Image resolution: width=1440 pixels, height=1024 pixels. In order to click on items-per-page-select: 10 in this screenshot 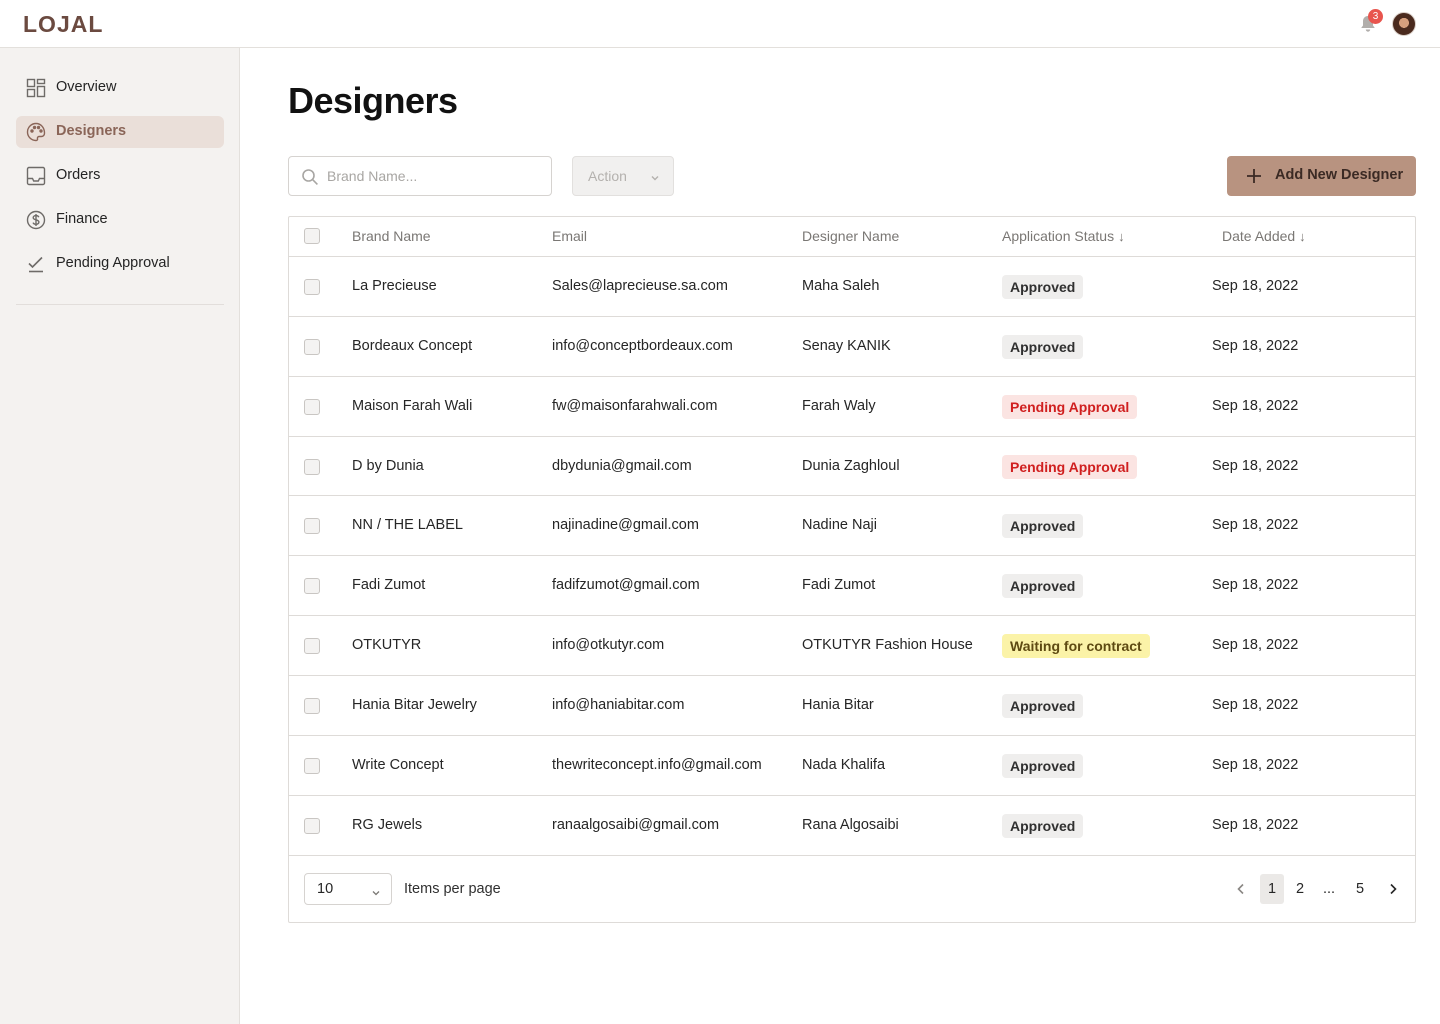, I will do `click(348, 889)`.